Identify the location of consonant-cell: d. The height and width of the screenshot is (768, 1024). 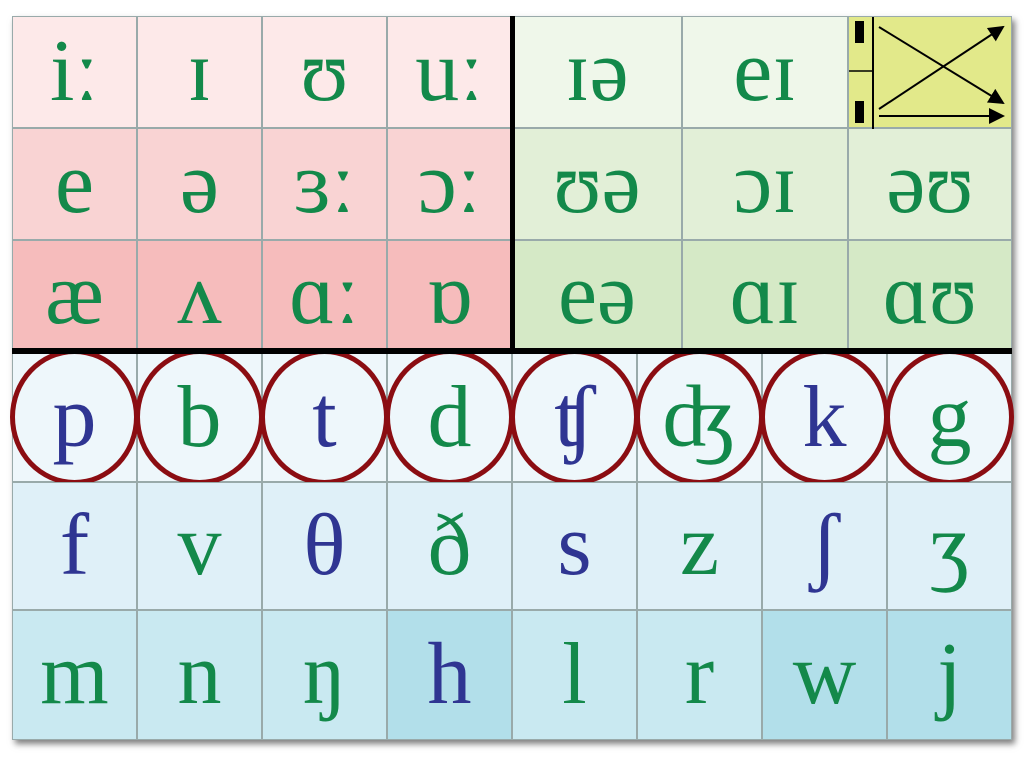
(449, 417).